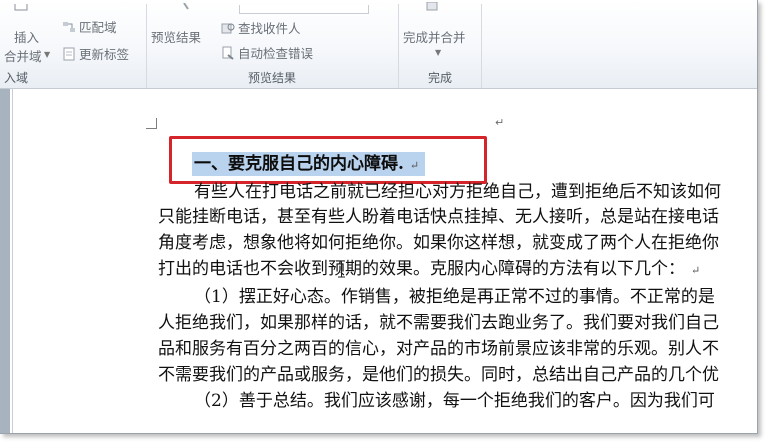  What do you see at coordinates (457, 192) in the screenshot?
I see `body-line: 有些人在打电话之前就已经担心对方拒绝自己，遭到拒绝后不知该如何` at bounding box center [457, 192].